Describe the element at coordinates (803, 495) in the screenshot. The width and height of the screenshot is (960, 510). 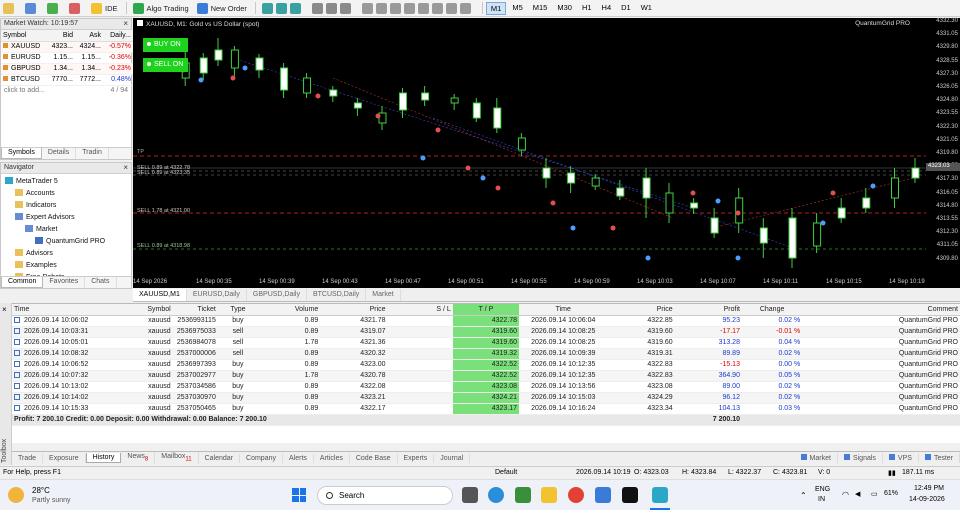
I see `tray-chevron-icon: ⌃` at that location.